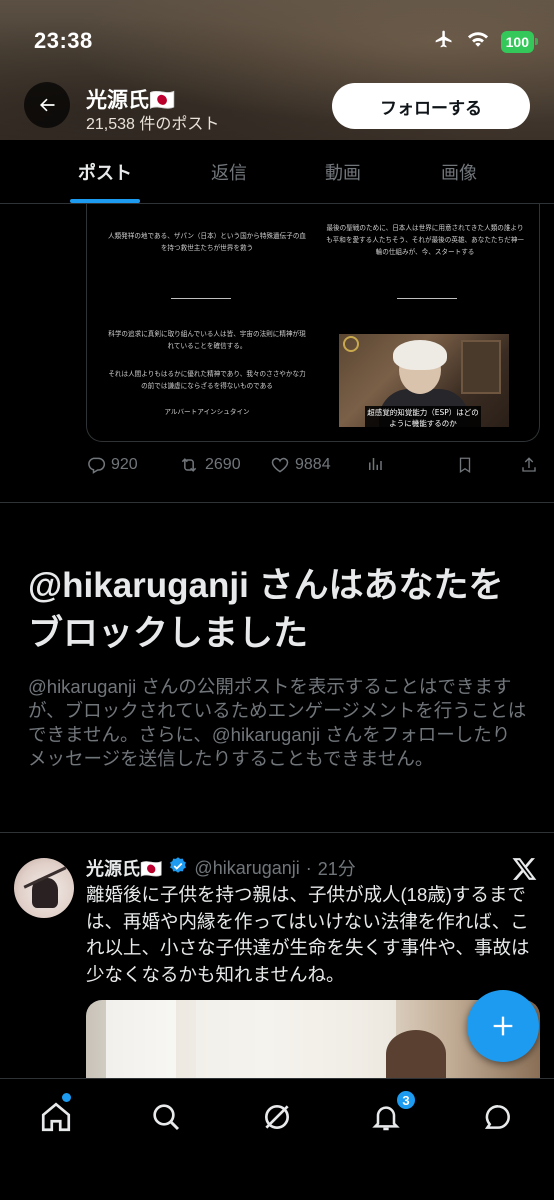 The height and width of the screenshot is (1200, 554). I want to click on views-button, so click(375, 464).